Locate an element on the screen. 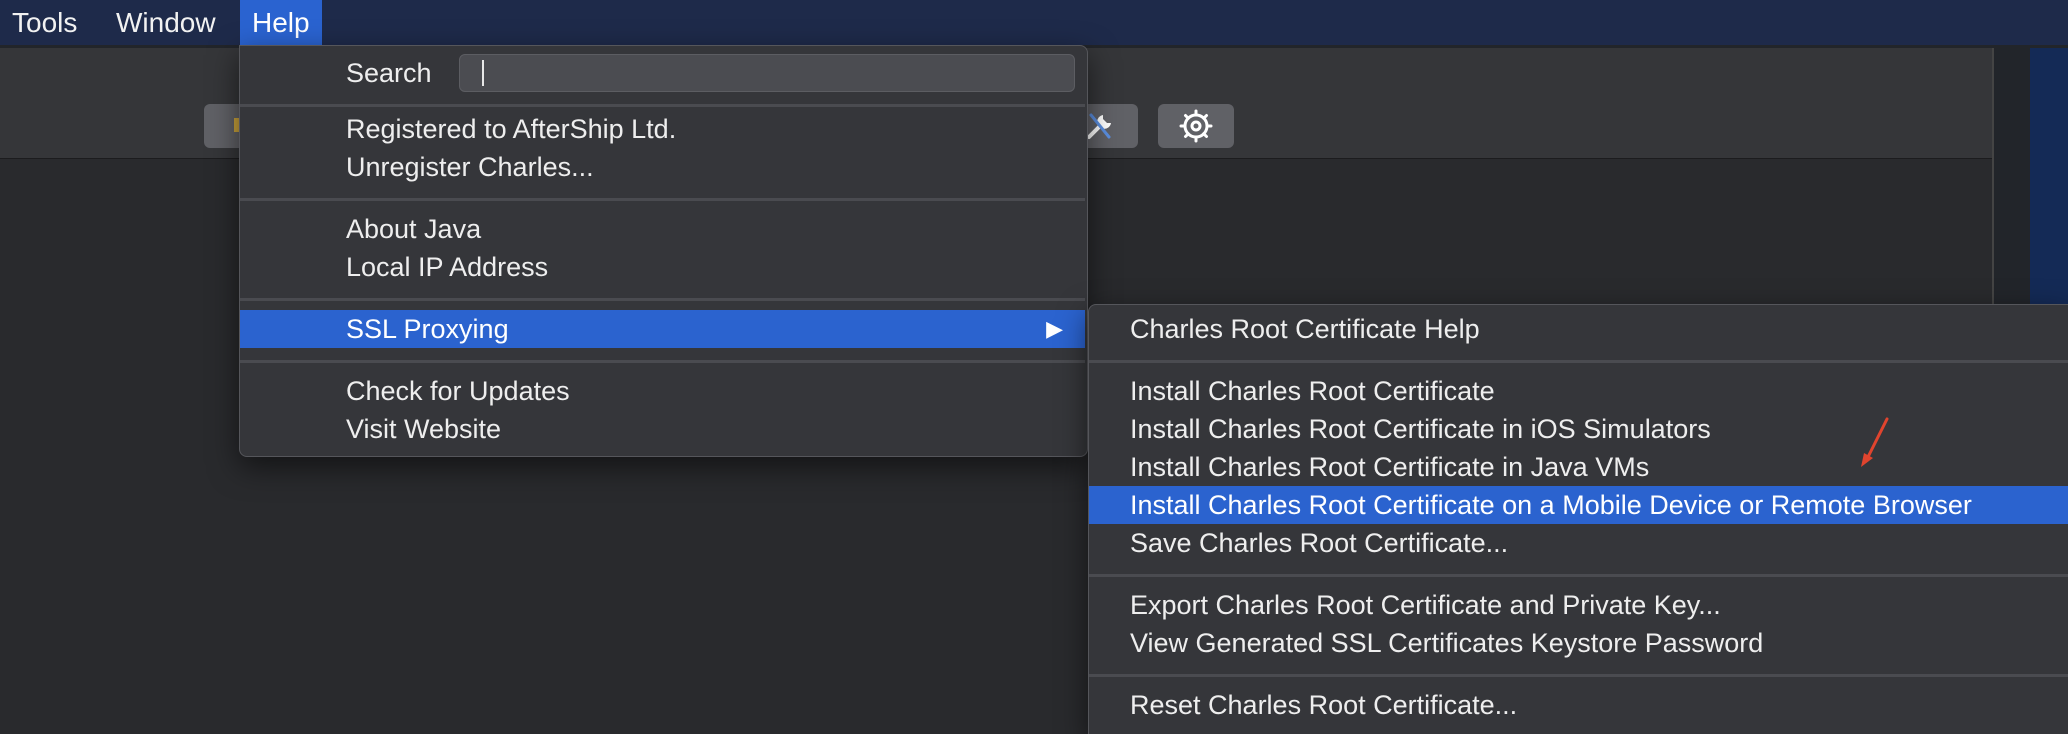 This screenshot has width=2068, height=734. search-label: Search is located at coordinates (389, 73).